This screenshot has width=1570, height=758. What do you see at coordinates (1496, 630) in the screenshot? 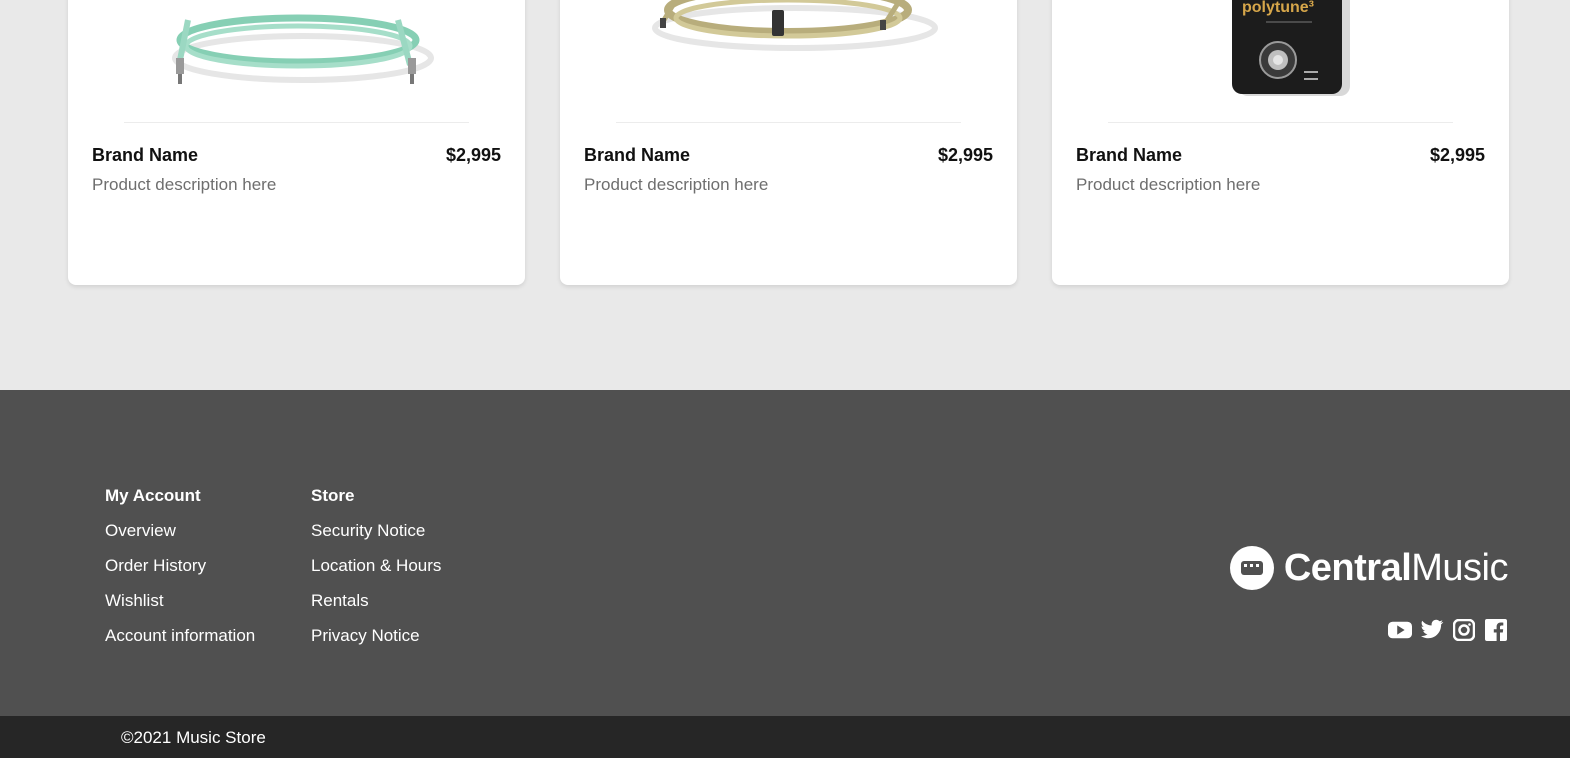
I see `facebook-icon` at bounding box center [1496, 630].